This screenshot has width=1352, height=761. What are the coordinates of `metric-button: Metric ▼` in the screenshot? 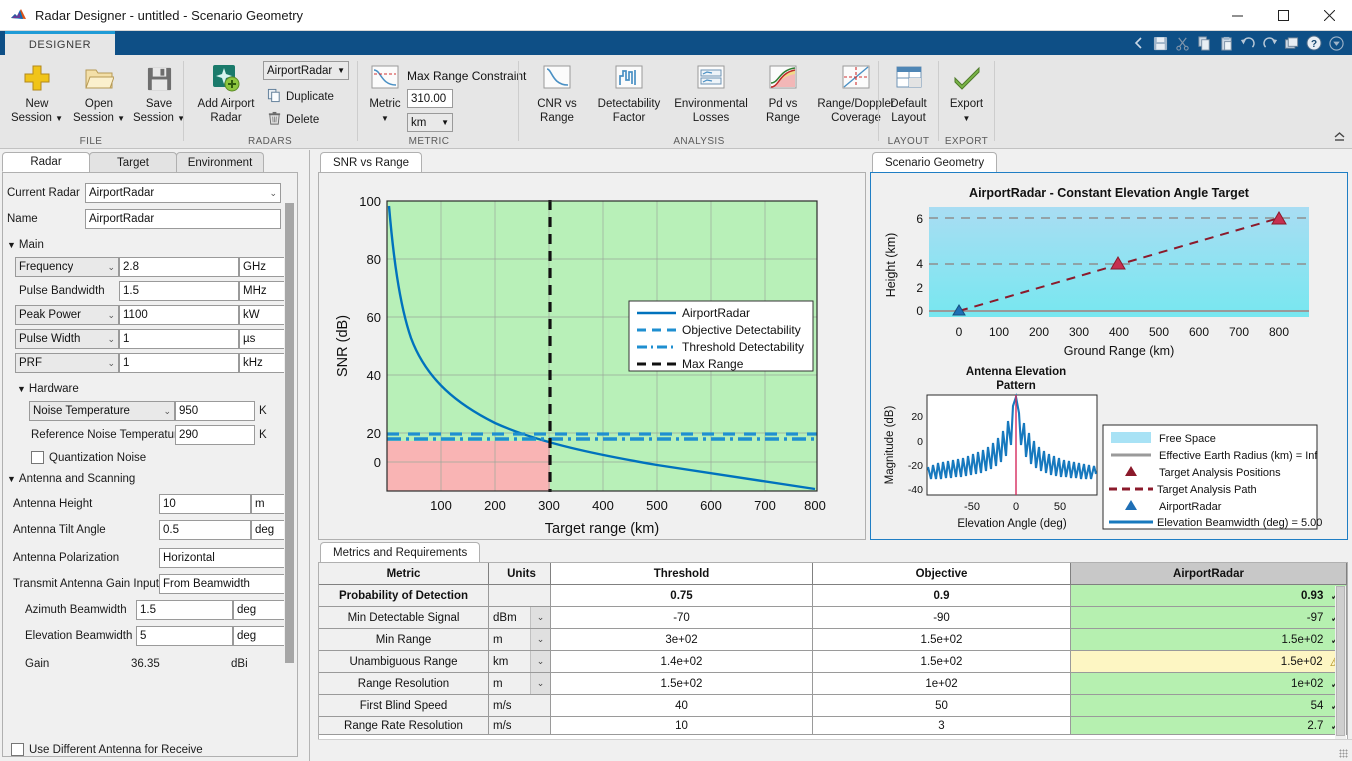 It's located at (385, 95).